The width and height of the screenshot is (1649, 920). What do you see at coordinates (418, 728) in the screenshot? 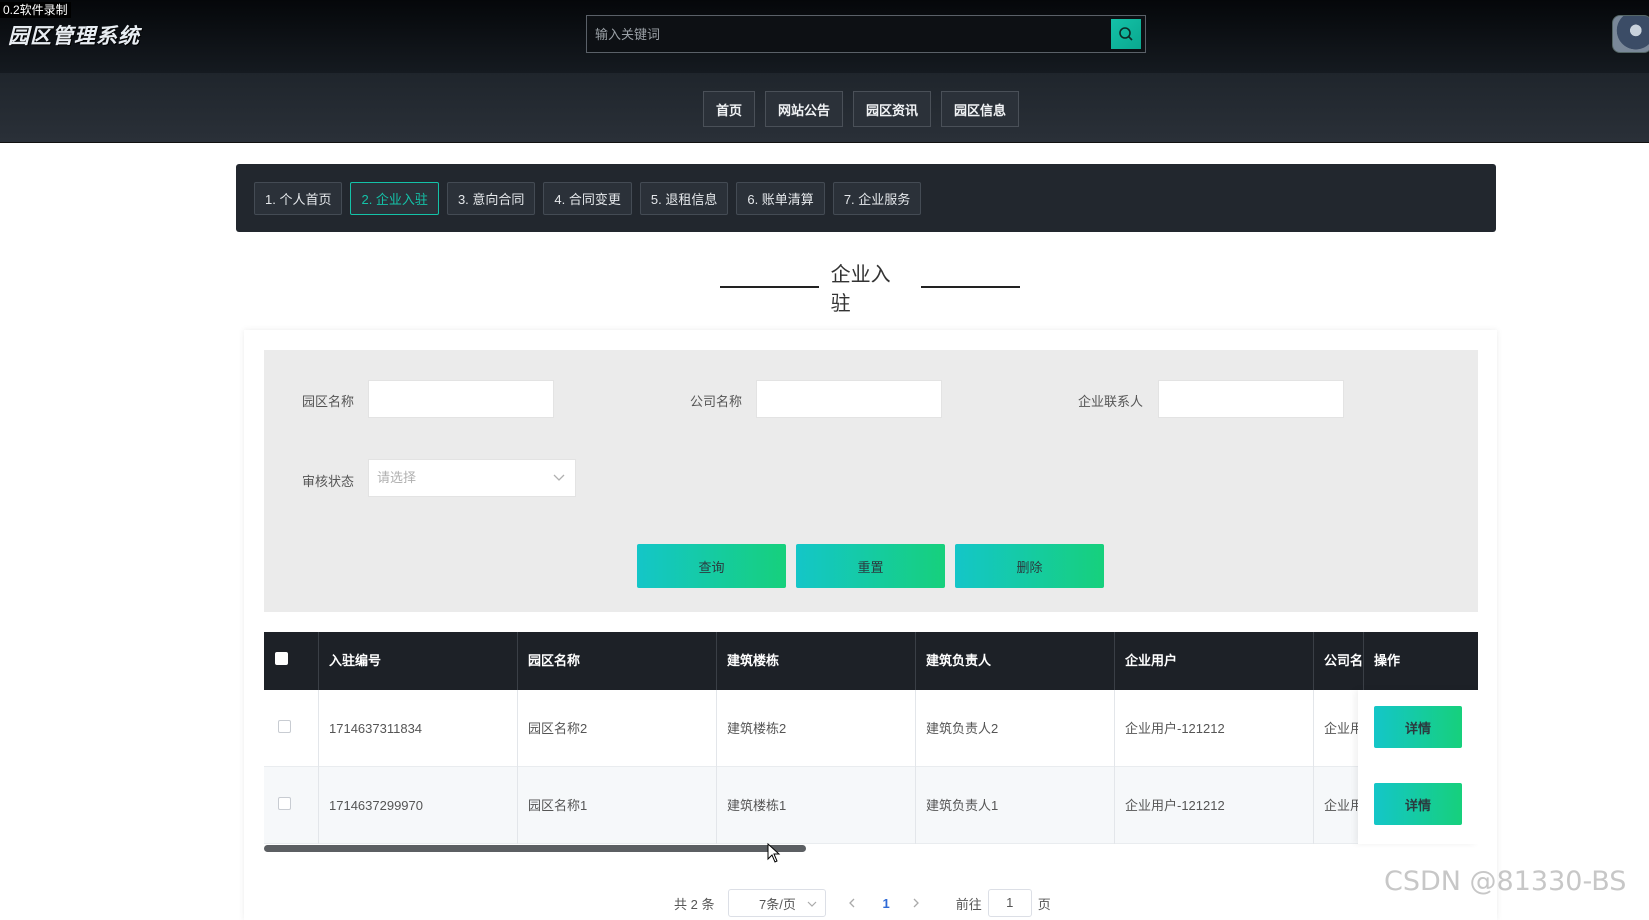
I see `cell-entry-no: 1714637311834` at bounding box center [418, 728].